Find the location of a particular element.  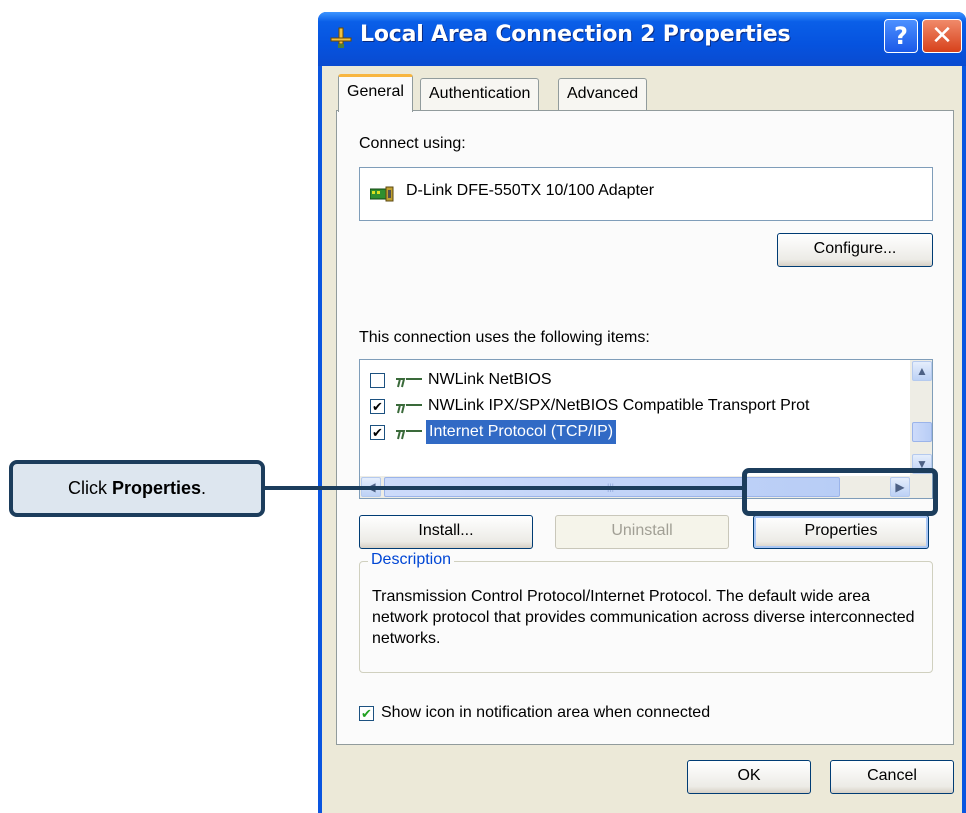

description-title: Description is located at coordinates (411, 560).